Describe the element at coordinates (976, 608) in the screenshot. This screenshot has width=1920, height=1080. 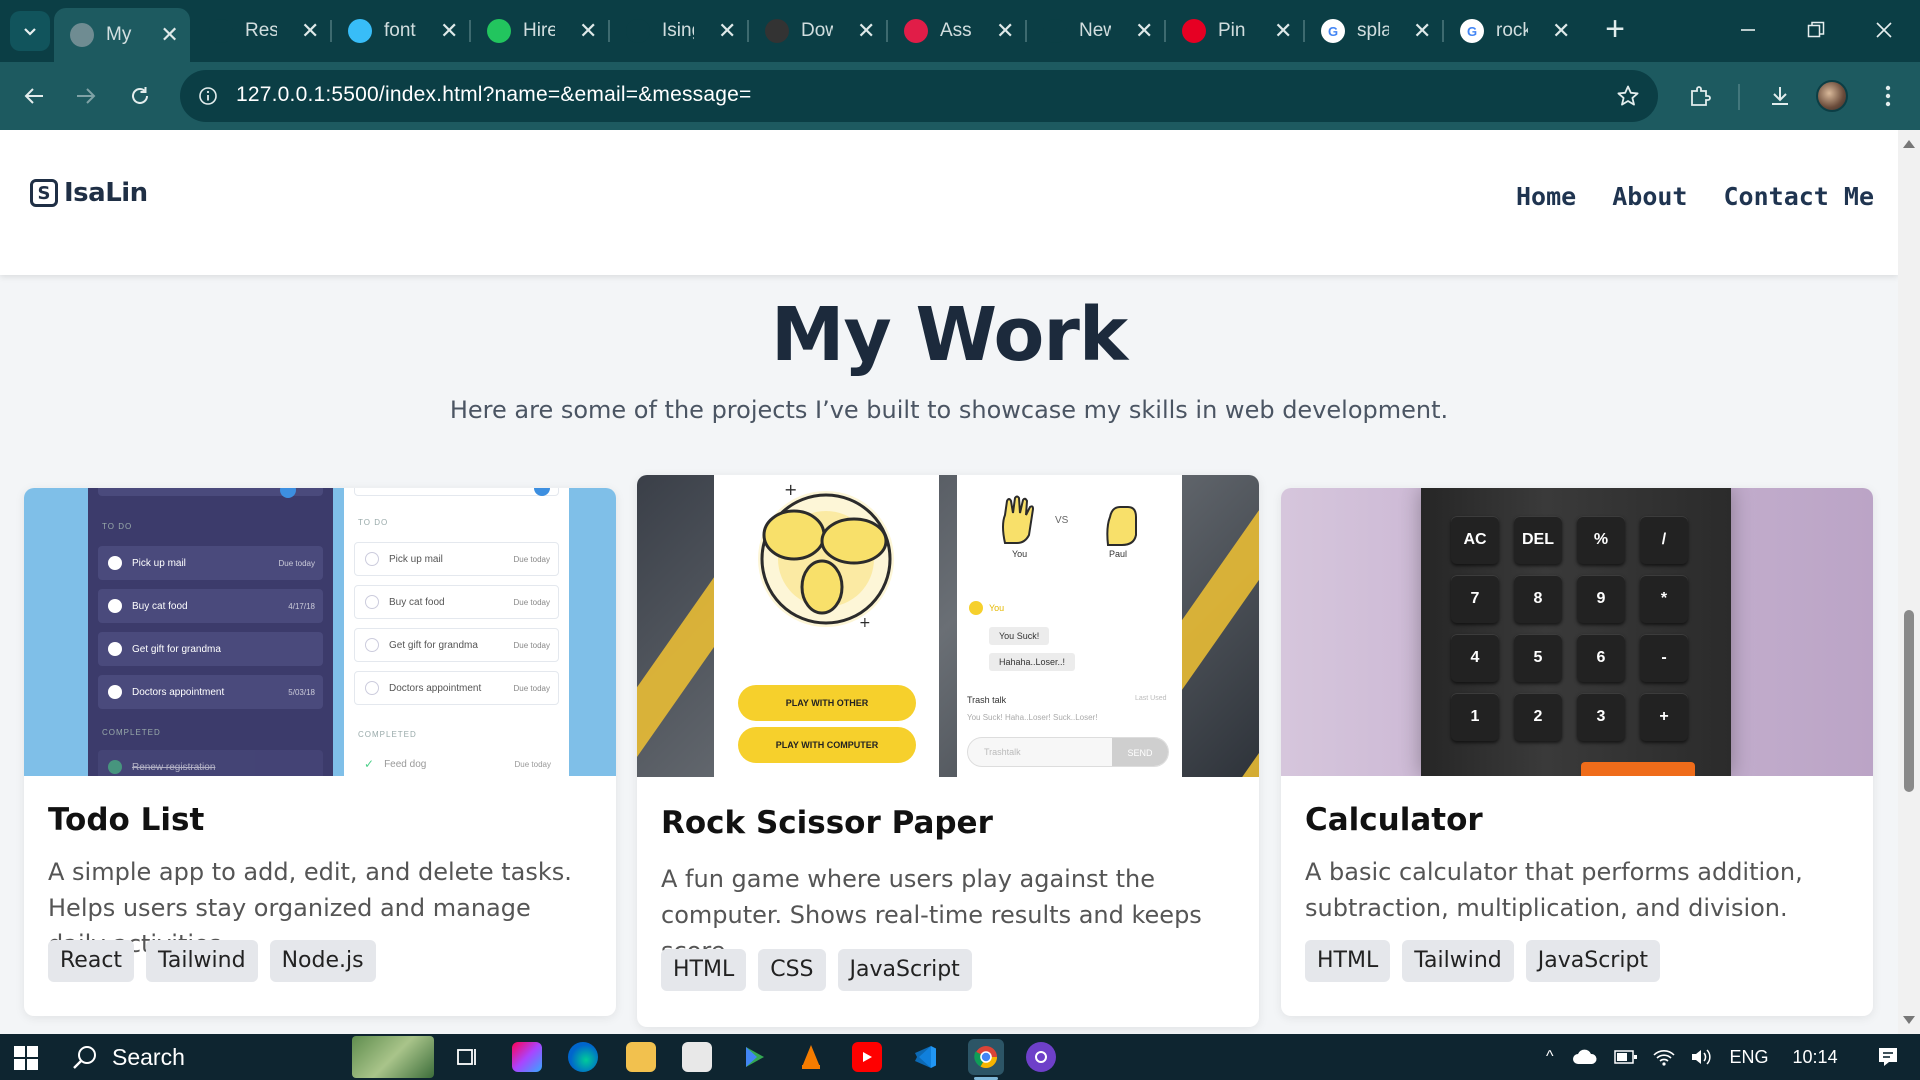
I see `chat-avatar-icon` at that location.